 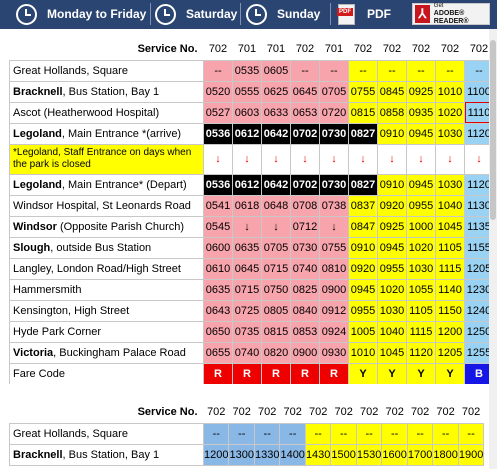 I want to click on departure-time: 0712, so click(x=305, y=226).